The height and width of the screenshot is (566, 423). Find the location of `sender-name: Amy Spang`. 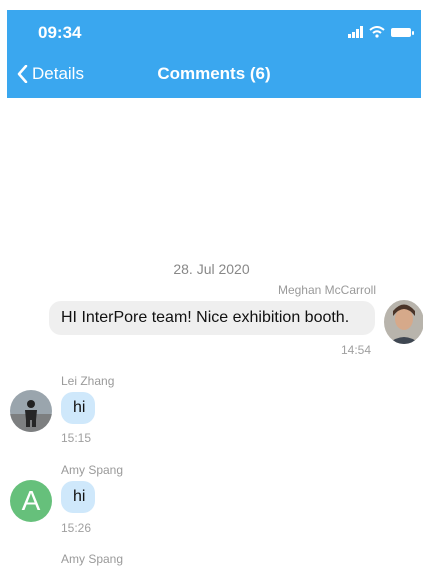

sender-name: Amy Spang is located at coordinates (92, 470).